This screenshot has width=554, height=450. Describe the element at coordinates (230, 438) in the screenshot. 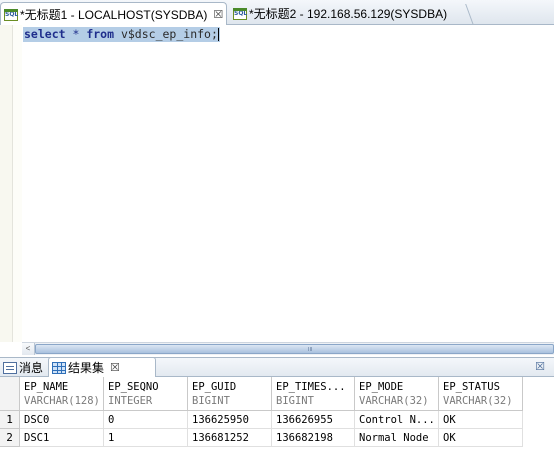

I see `table-cell: 136681252` at that location.